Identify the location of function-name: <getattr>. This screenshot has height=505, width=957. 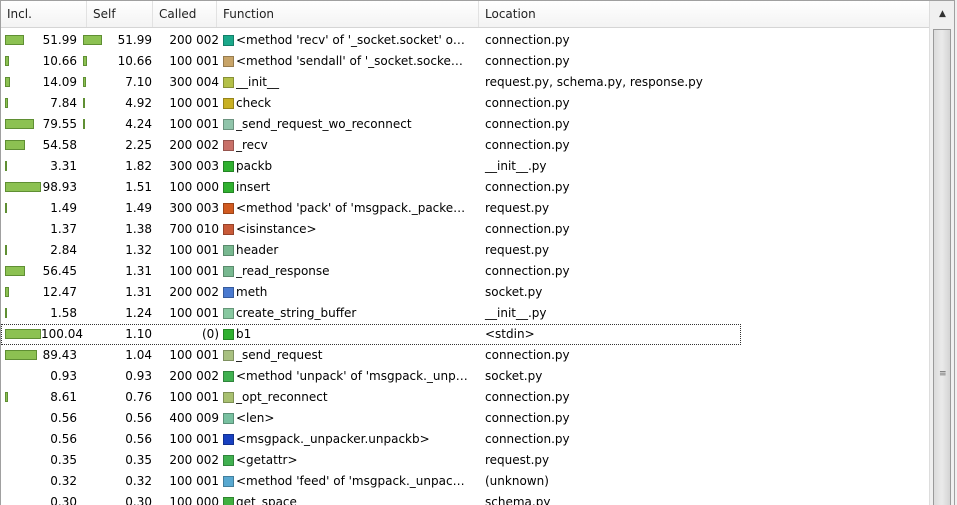
(267, 460).